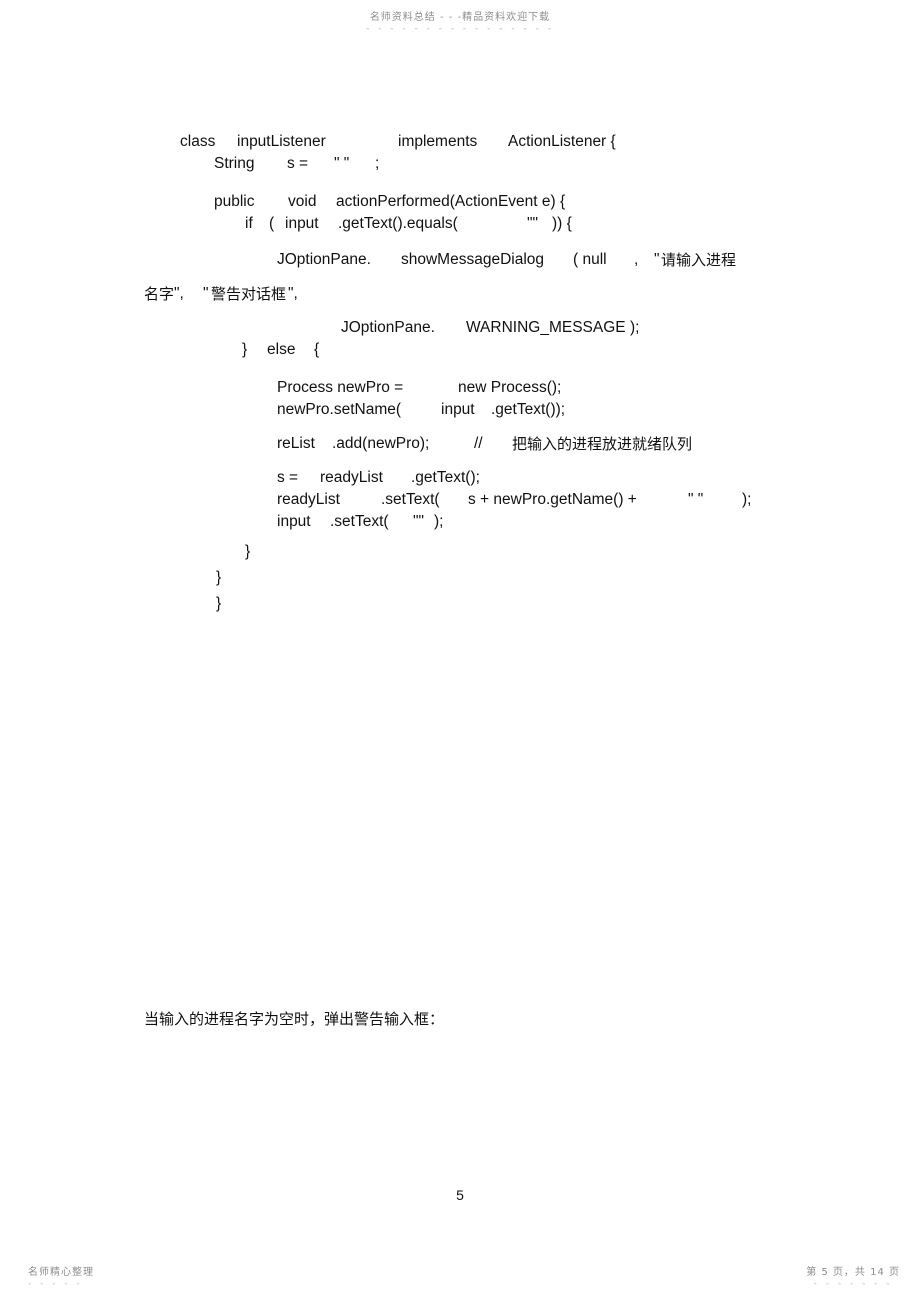  What do you see at coordinates (460, 604) in the screenshot?
I see `line-close-brace-outer: }` at bounding box center [460, 604].